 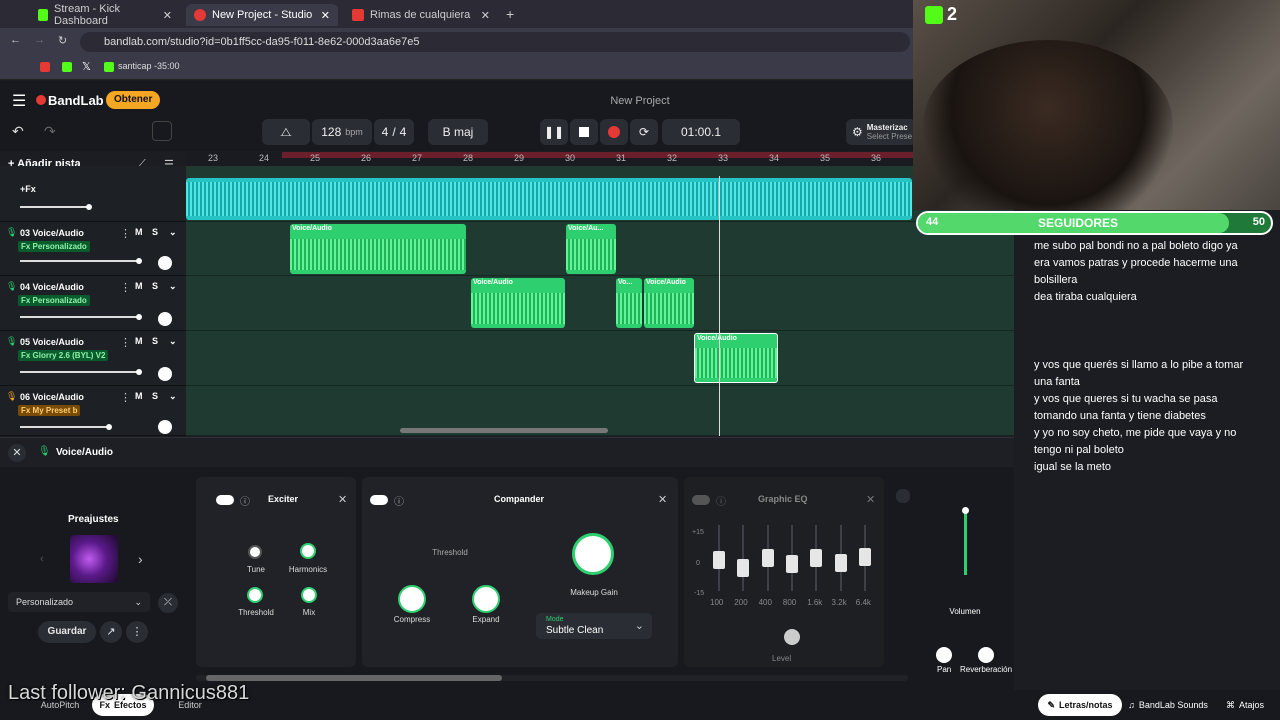 What do you see at coordinates (486, 599) in the screenshot?
I see `expand-knob` at bounding box center [486, 599].